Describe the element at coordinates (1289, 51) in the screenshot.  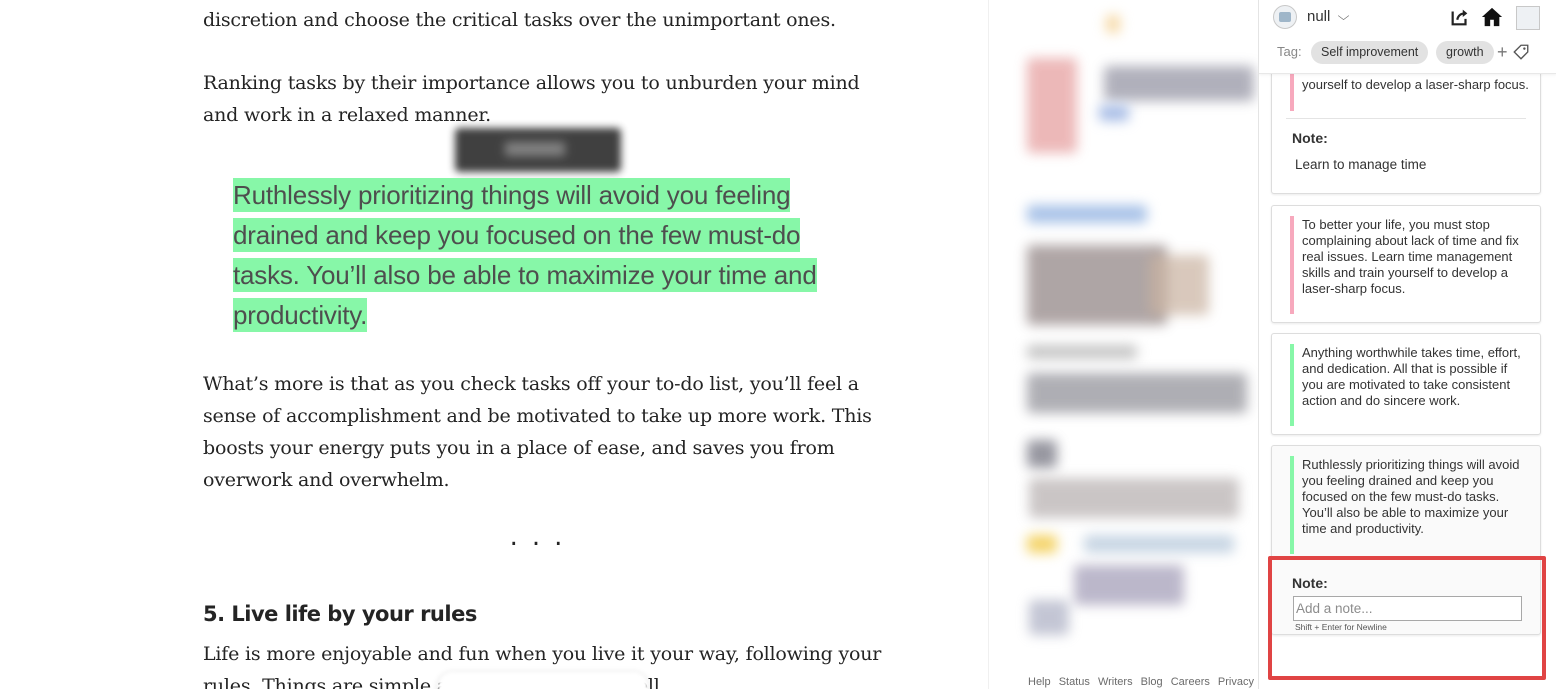
I see `tag-label: Tag:` at that location.